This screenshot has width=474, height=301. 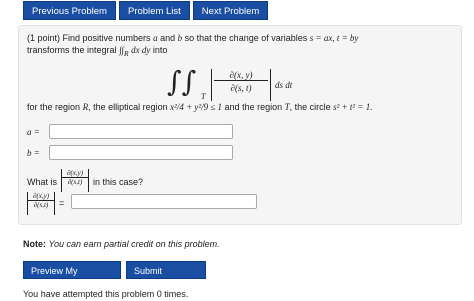 What do you see at coordinates (106, 294) in the screenshot?
I see `attempts-text: You have attempted this problem 0 times.` at bounding box center [106, 294].